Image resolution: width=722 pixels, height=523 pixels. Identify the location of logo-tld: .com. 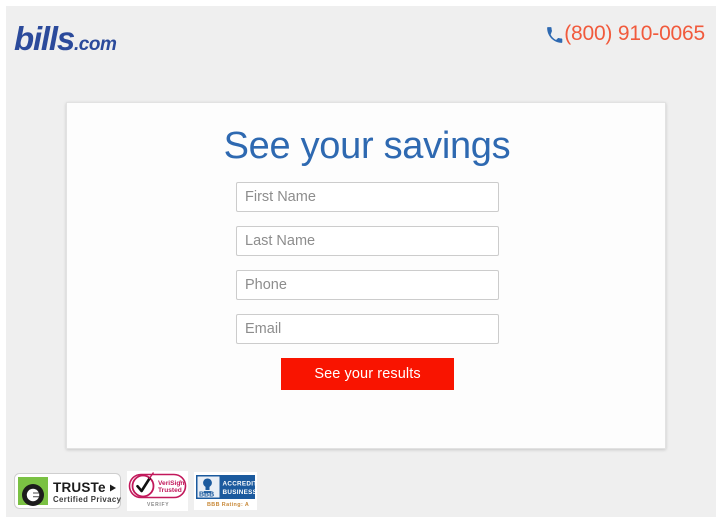
(95, 44).